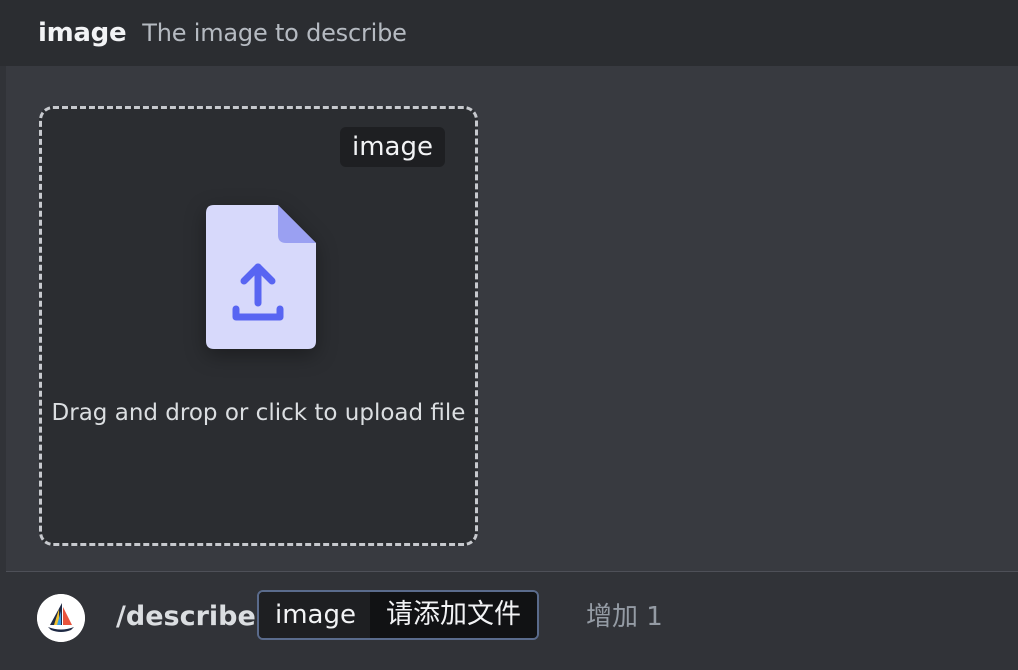 The height and width of the screenshot is (670, 1018). Describe the element at coordinates (314, 615) in the screenshot. I see `option-pill-name: image` at that location.